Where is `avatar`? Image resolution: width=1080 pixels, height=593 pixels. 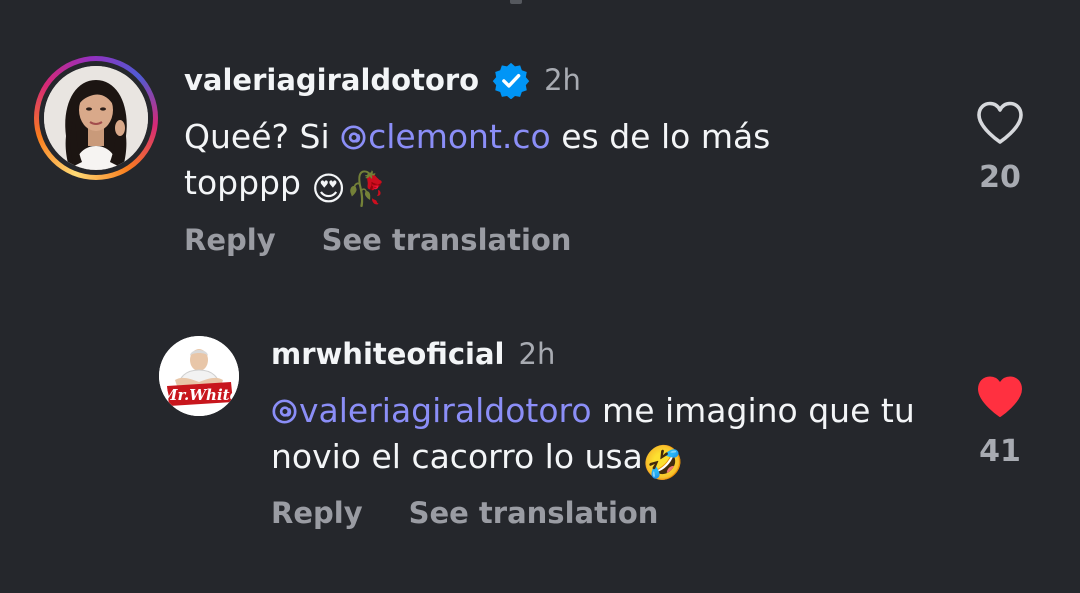 avatar is located at coordinates (96, 118).